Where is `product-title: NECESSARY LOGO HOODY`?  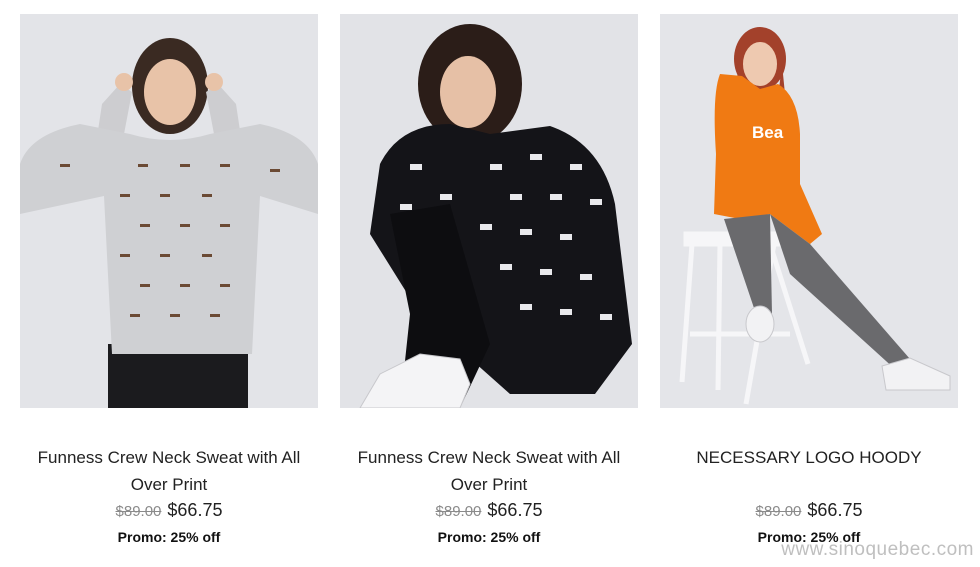
product-title: NECESSARY LOGO HOODY is located at coordinates (809, 471).